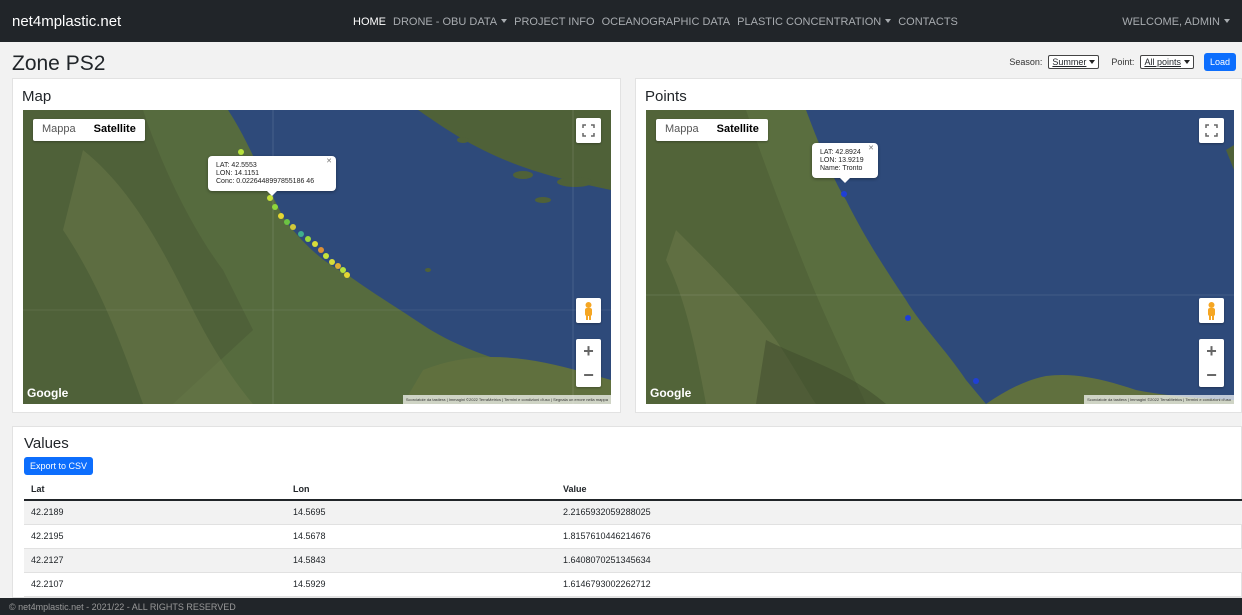  Describe the element at coordinates (265, 181) in the screenshot. I see `info-conc: Conc: 0.0226448997855186 46` at that location.